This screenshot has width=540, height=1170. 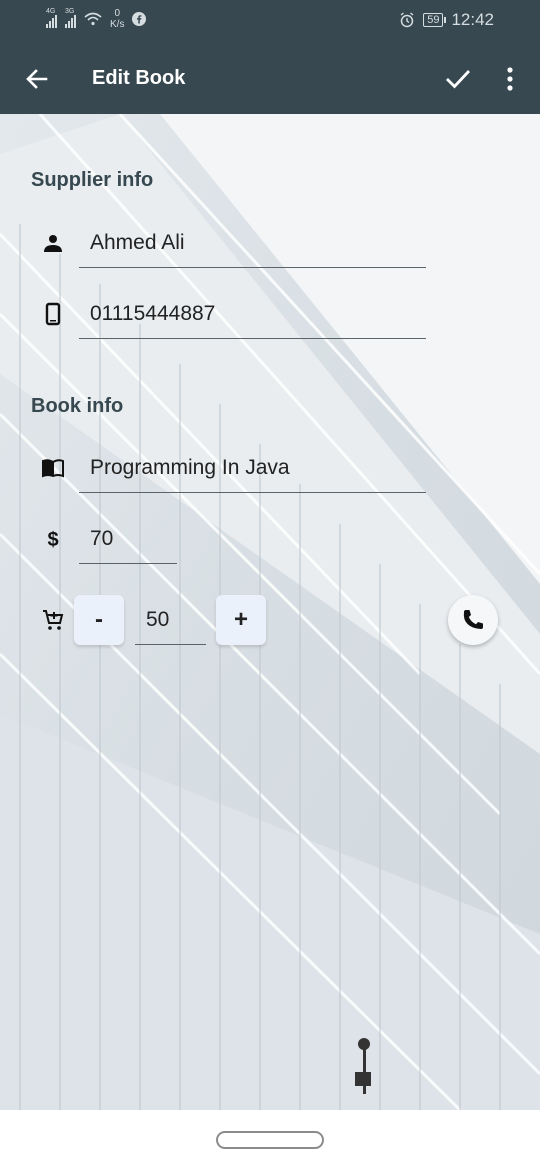 I want to click on status-right: 59 12:42, so click(x=446, y=20).